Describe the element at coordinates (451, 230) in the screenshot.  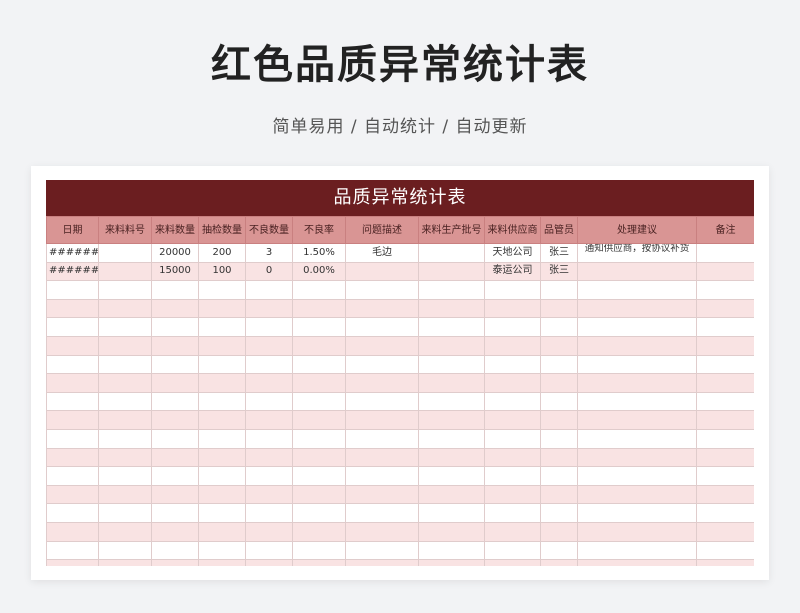
I see `column-header: 来料生产批号` at that location.